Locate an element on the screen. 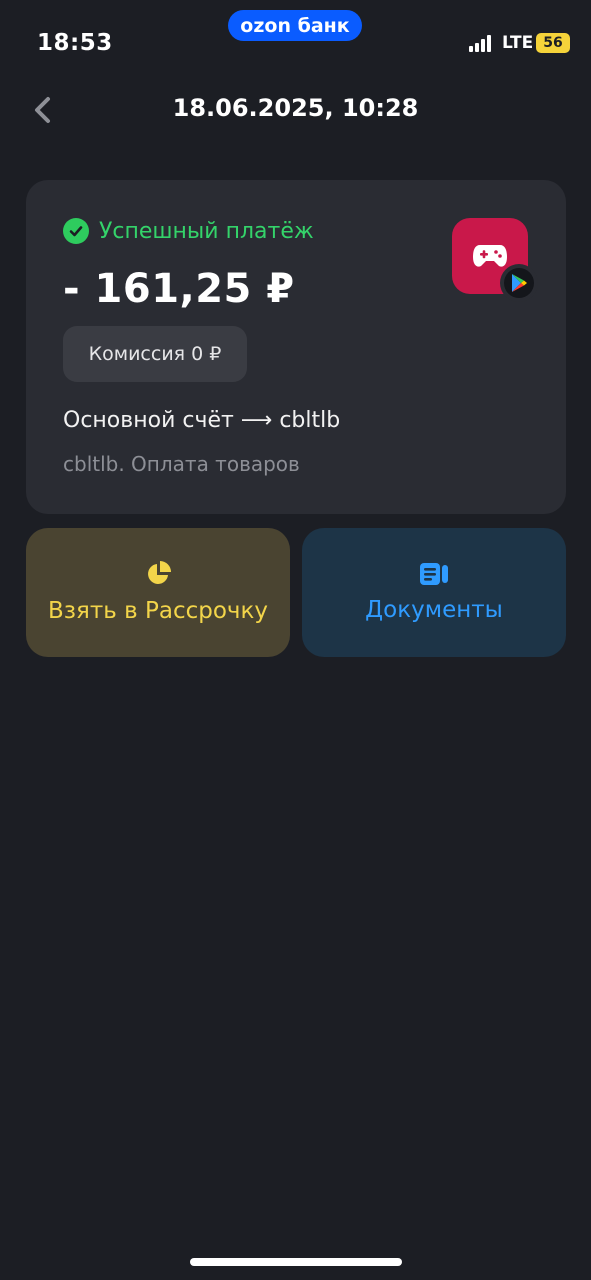 This screenshot has width=591, height=1280. home-indicator is located at coordinates (296, 1262).